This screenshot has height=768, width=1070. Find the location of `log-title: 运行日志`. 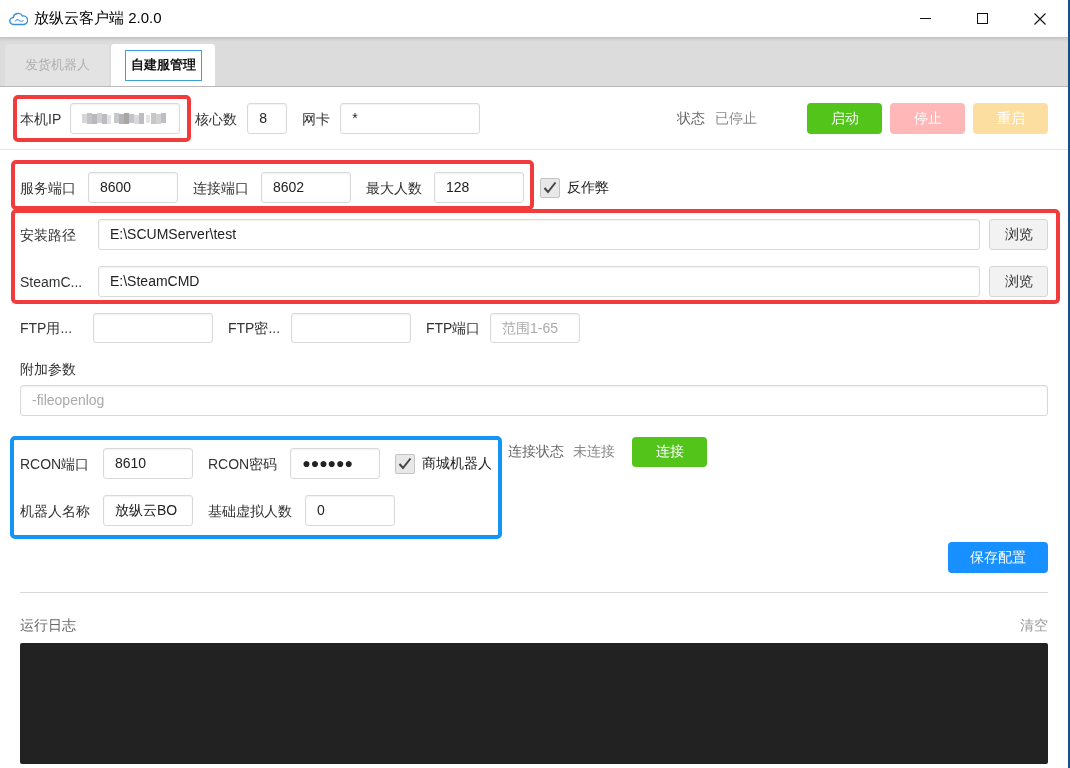

log-title: 运行日志 is located at coordinates (48, 625).